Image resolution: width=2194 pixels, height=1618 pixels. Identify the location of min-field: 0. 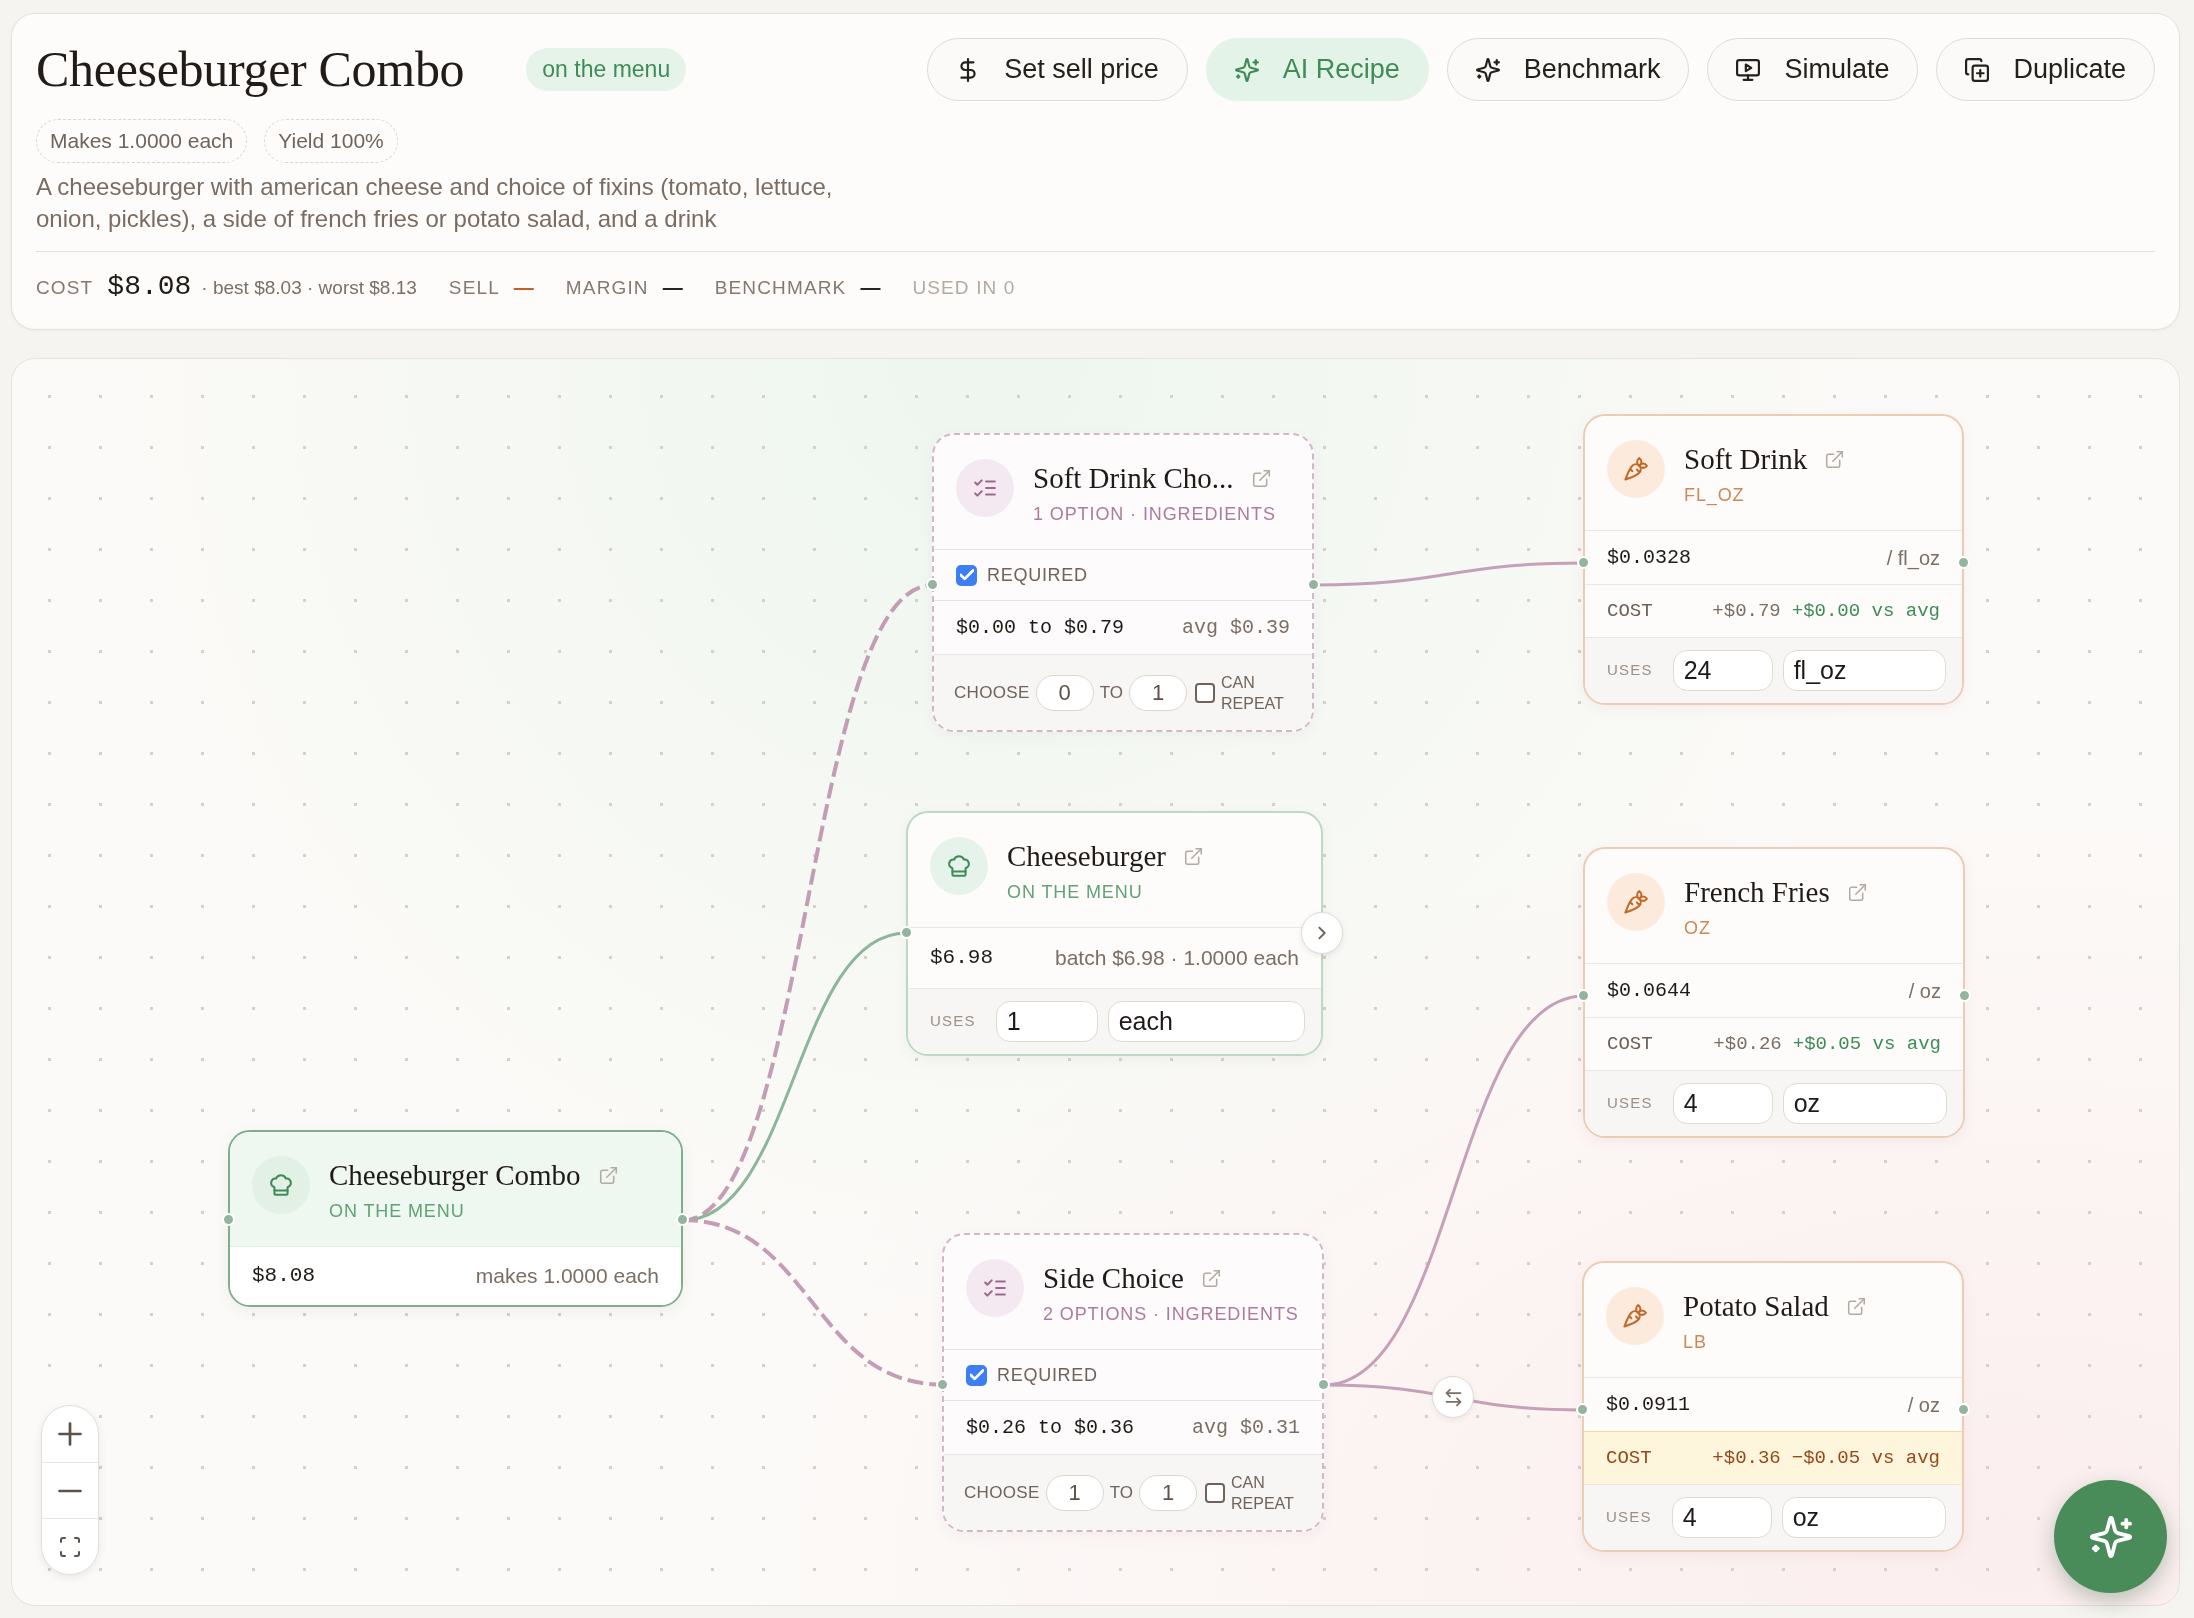
(1064, 692).